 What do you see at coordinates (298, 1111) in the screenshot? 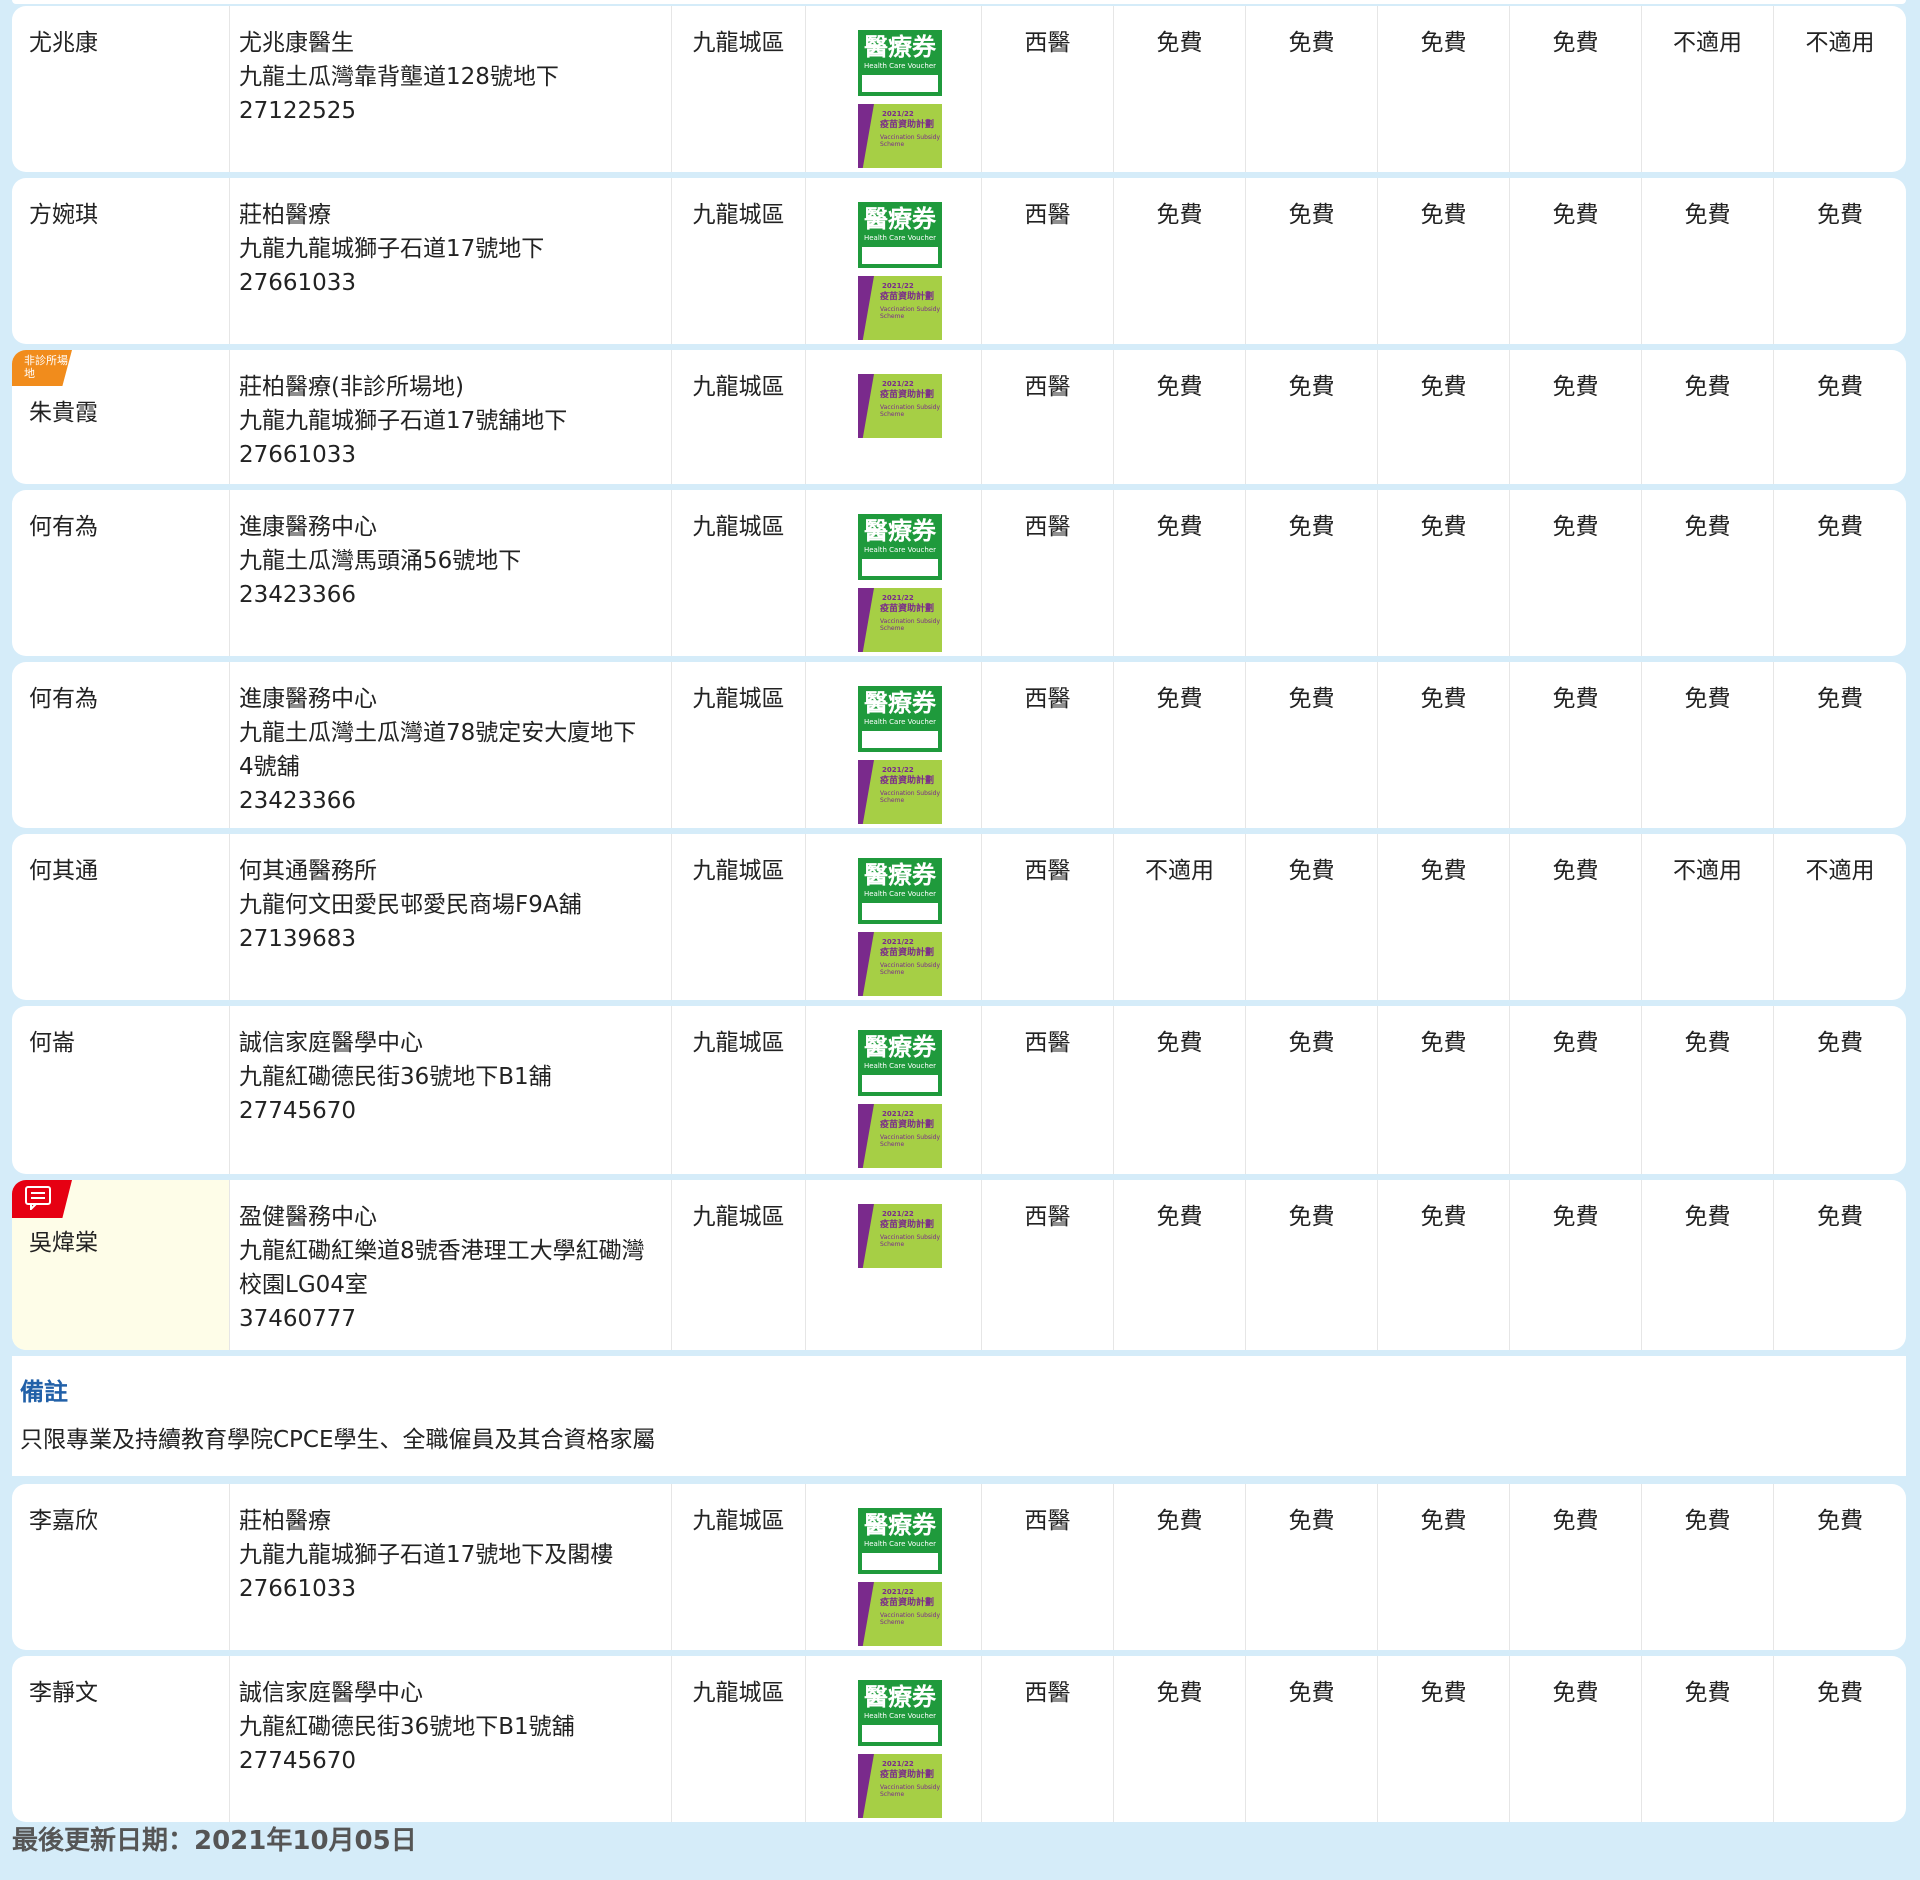
I see `clinic-phone: 27745670` at bounding box center [298, 1111].